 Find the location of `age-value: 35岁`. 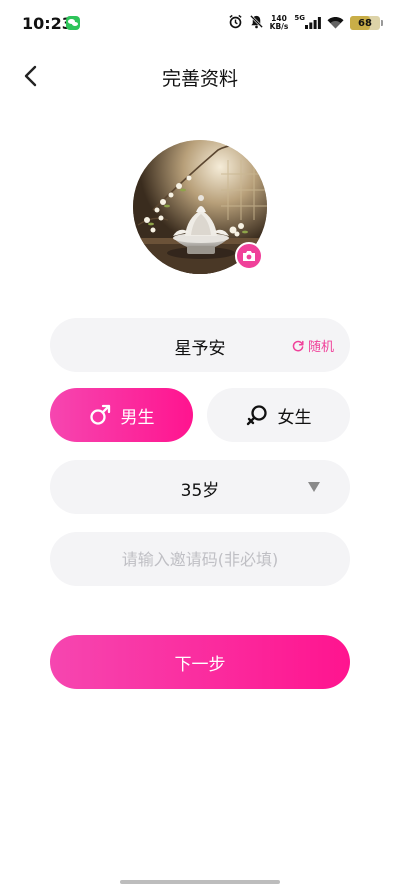

age-value: 35岁 is located at coordinates (200, 491).